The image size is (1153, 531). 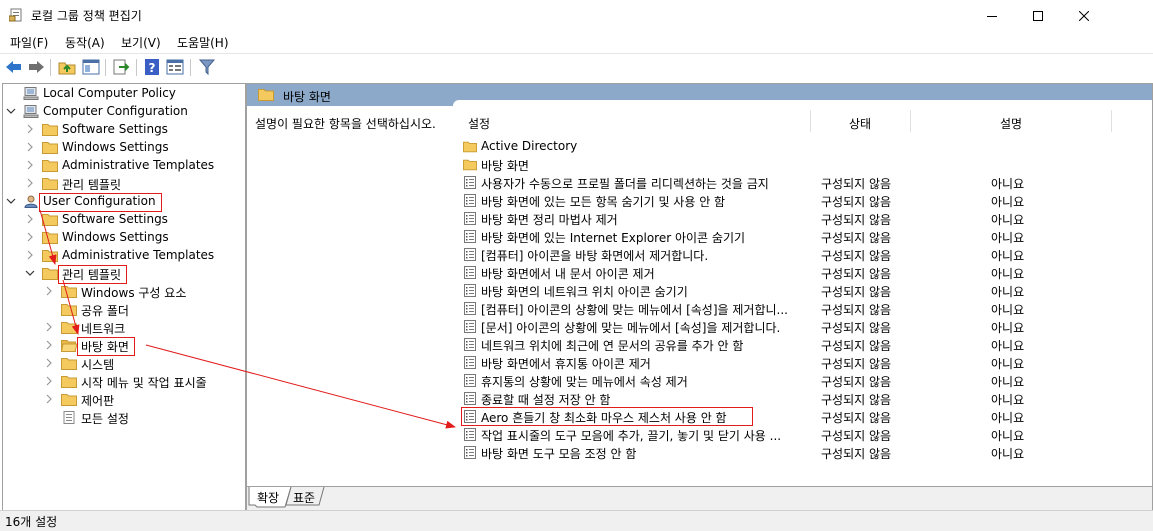 I want to click on tree-item-label: 시스템, so click(x=98, y=365).